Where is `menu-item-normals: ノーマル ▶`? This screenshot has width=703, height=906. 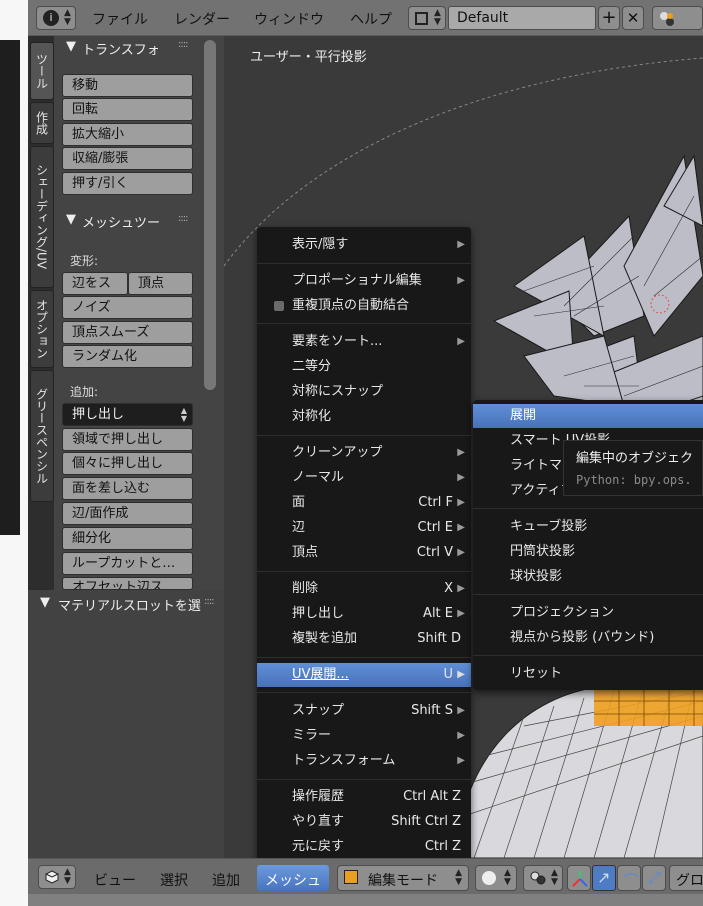 menu-item-normals: ノーマル ▶ is located at coordinates (364, 478).